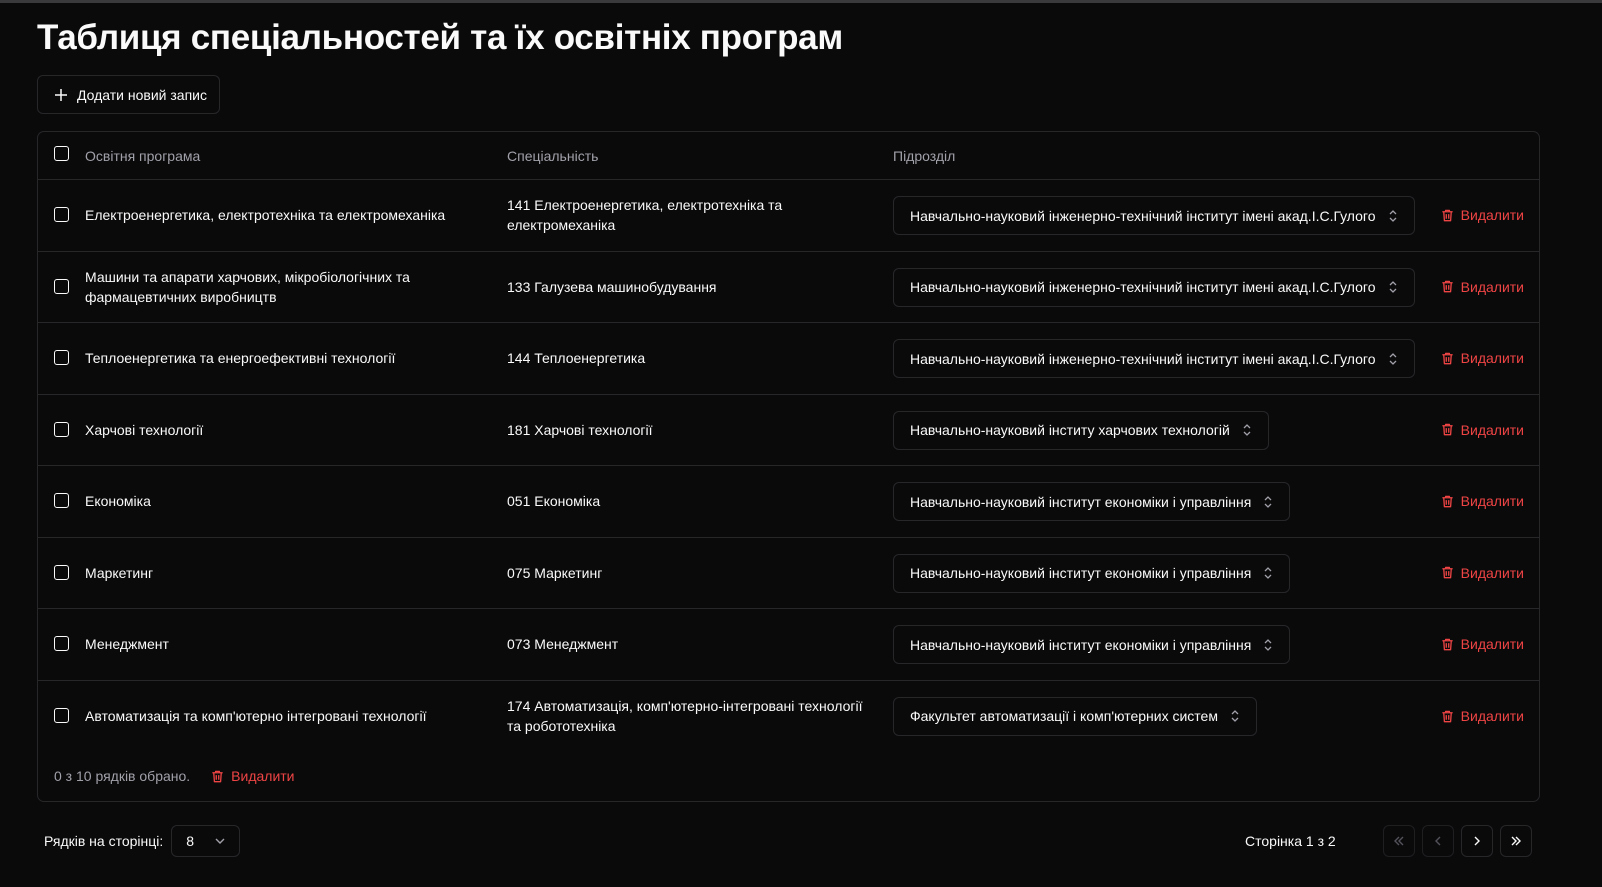 The width and height of the screenshot is (1602, 887). I want to click on specialty-cell: 075 Маркетинг, so click(692, 573).